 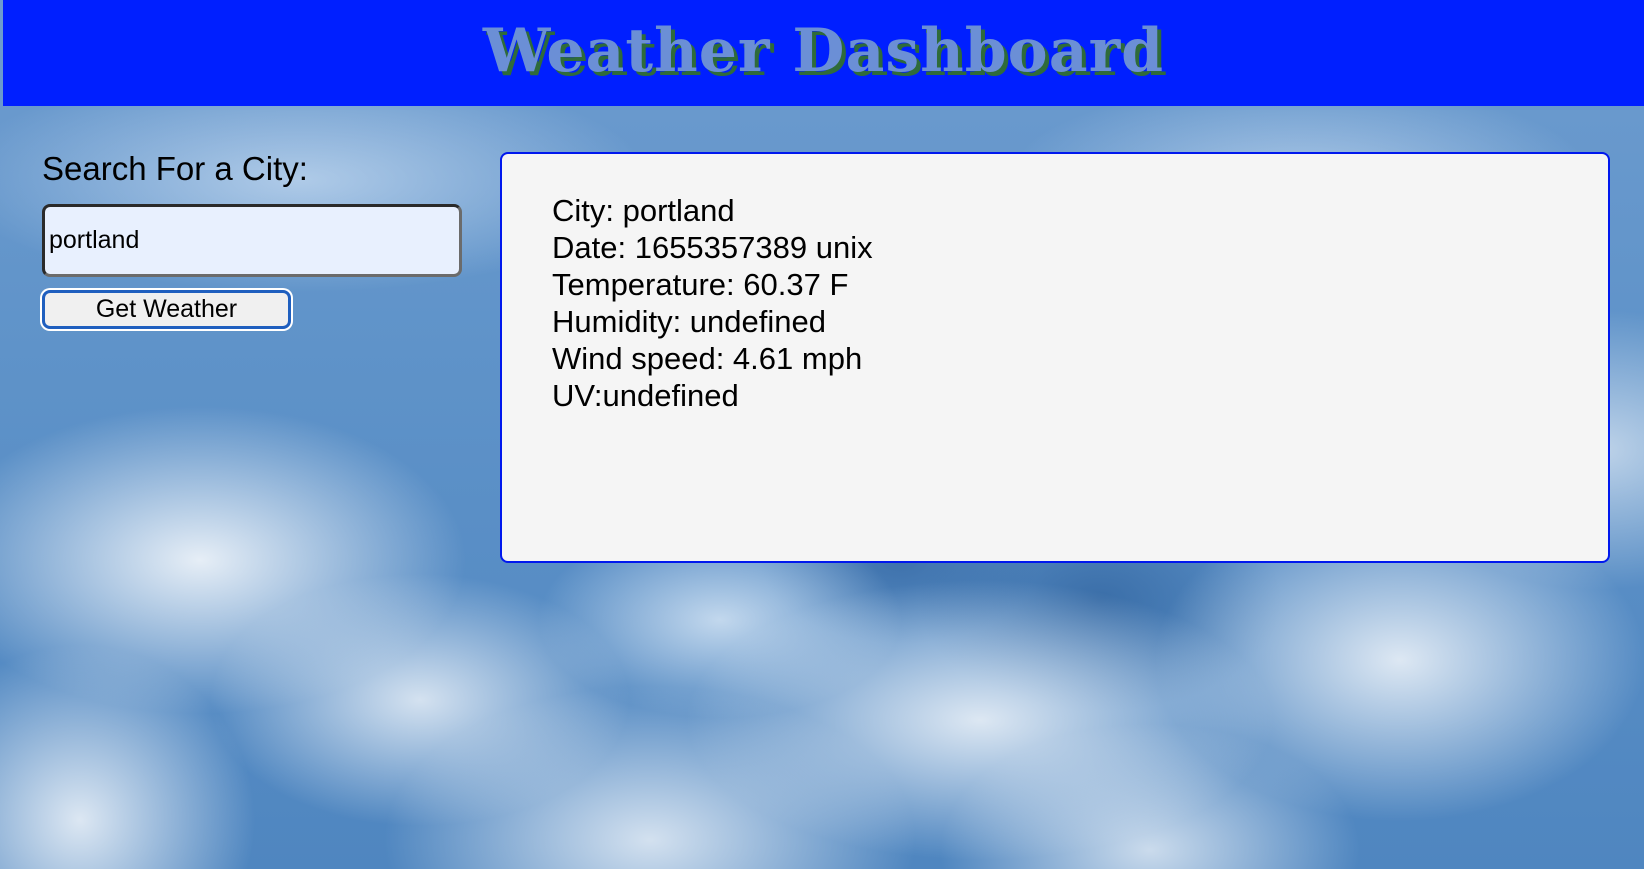 What do you see at coordinates (712, 247) in the screenshot?
I see `result-date: Date: 1655357389 unix` at bounding box center [712, 247].